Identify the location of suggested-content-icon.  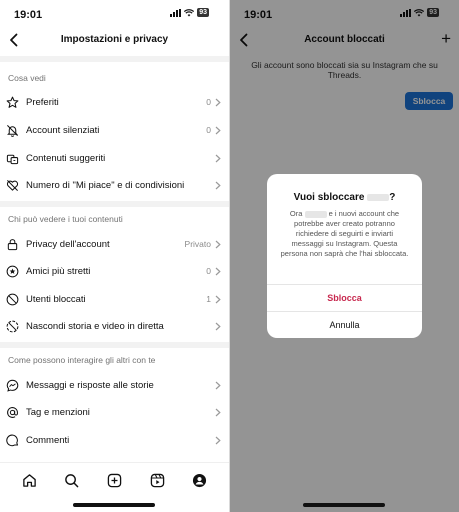
(12, 159).